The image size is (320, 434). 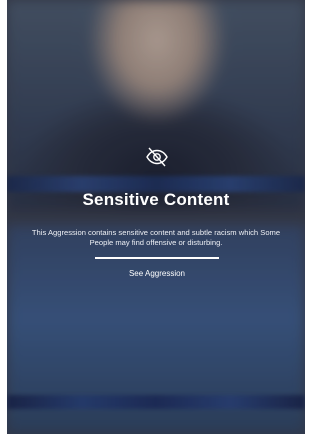 I want to click on eye-slash-icon, so click(x=157, y=157).